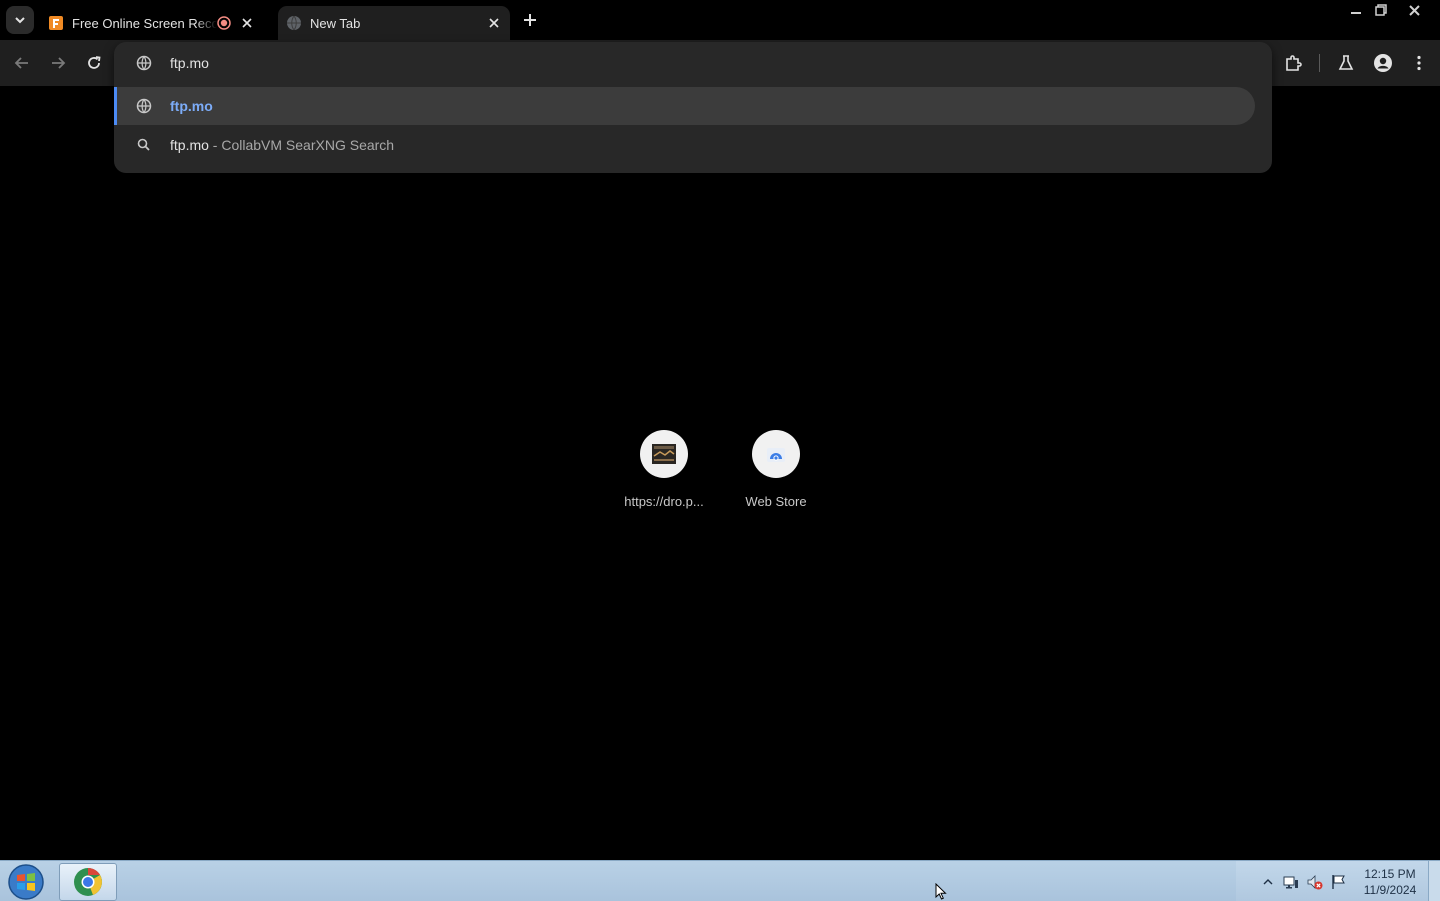 The height and width of the screenshot is (901, 1440). Describe the element at coordinates (684, 106) in the screenshot. I see `omnibox-suggestion-url: ftp.mo` at that location.